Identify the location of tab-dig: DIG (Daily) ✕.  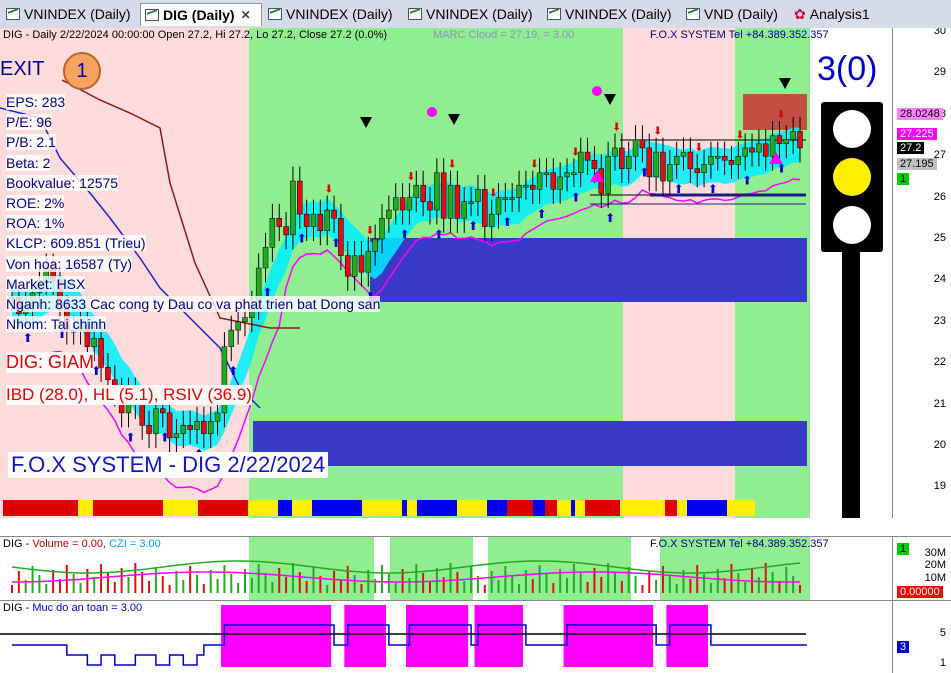
(201, 14).